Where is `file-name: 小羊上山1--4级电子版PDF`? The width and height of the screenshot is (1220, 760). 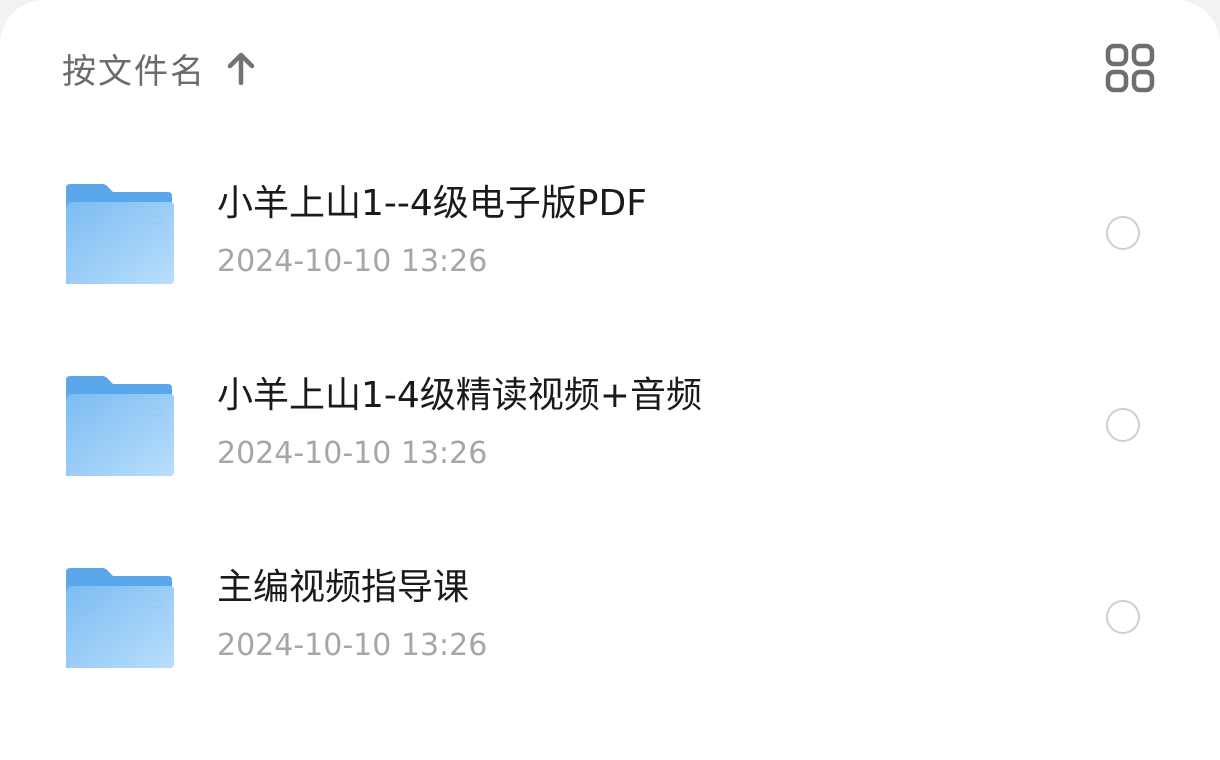 file-name: 小羊上山1--4级电子版PDF is located at coordinates (432, 203).